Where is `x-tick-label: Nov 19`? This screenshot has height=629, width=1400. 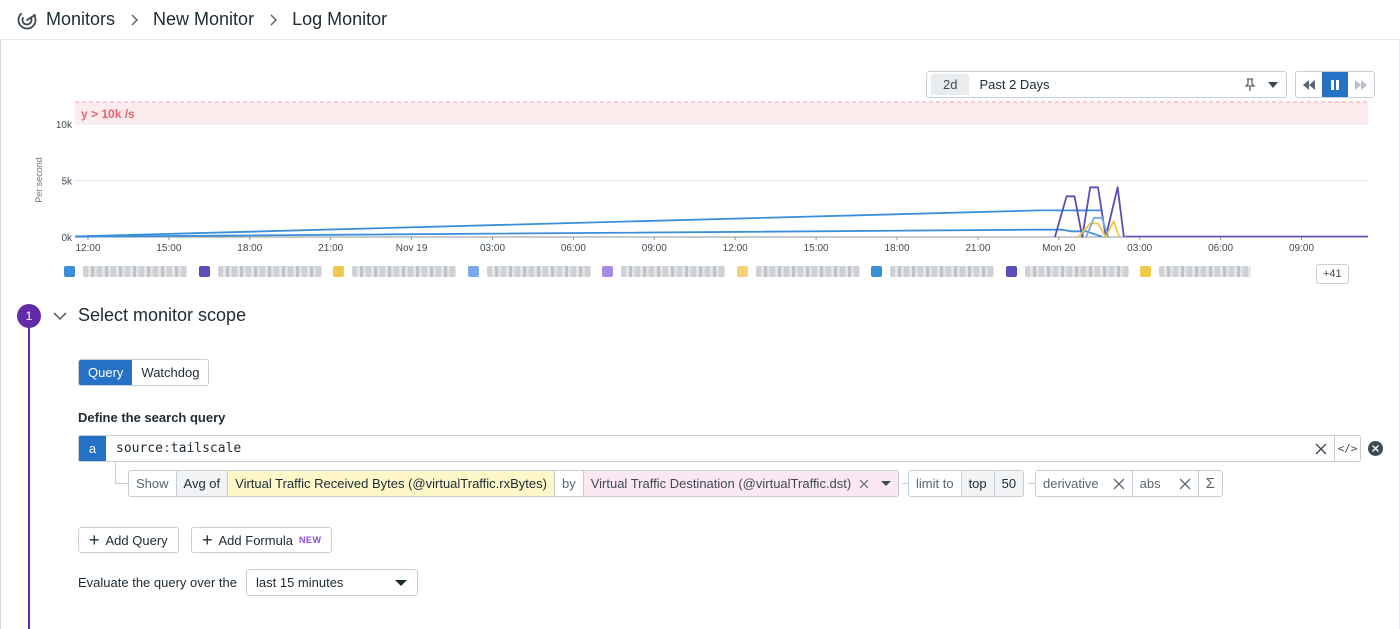 x-tick-label: Nov 19 is located at coordinates (412, 248).